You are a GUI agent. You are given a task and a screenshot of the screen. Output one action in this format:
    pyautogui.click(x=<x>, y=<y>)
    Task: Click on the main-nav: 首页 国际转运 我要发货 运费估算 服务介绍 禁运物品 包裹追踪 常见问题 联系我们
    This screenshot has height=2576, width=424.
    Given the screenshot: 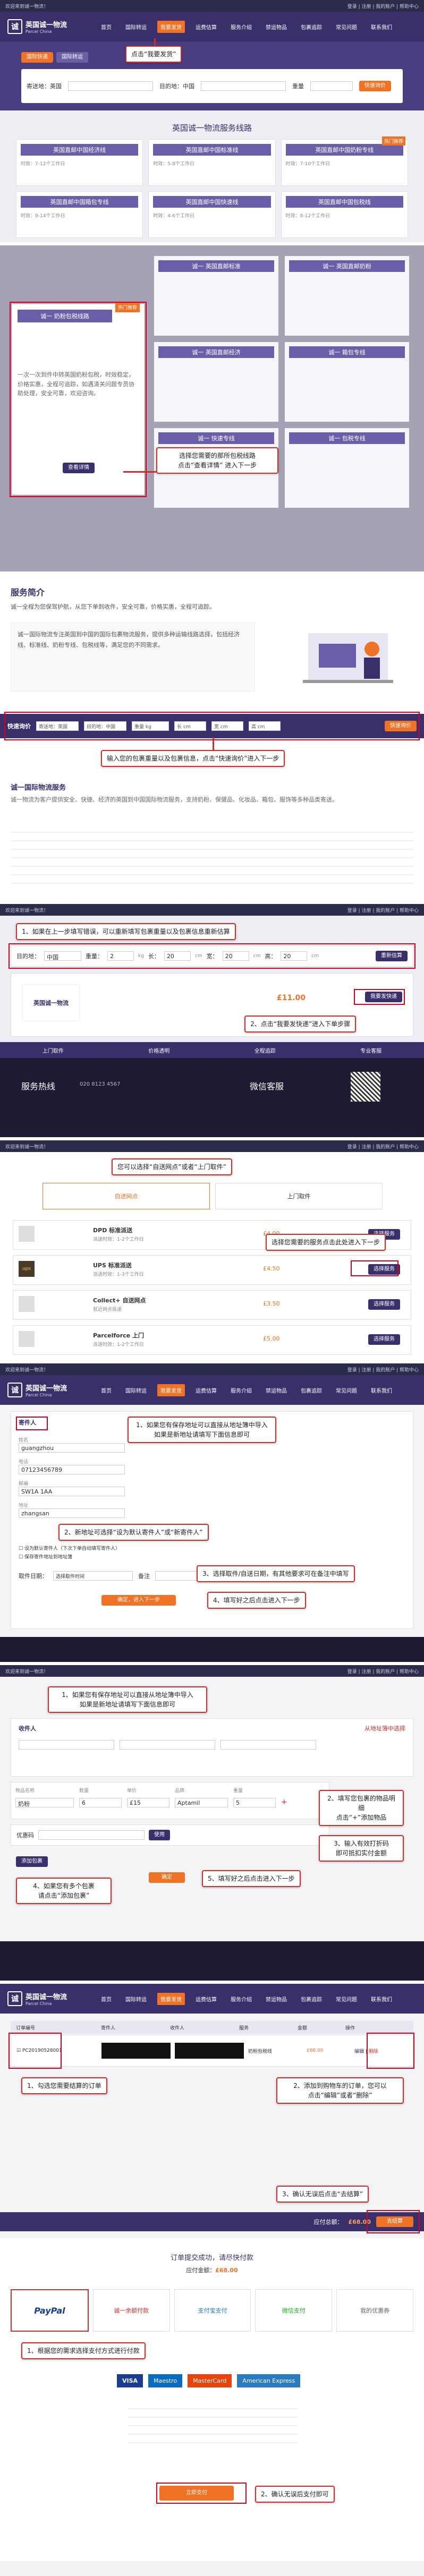 What is the action you would take?
    pyautogui.click(x=246, y=1999)
    